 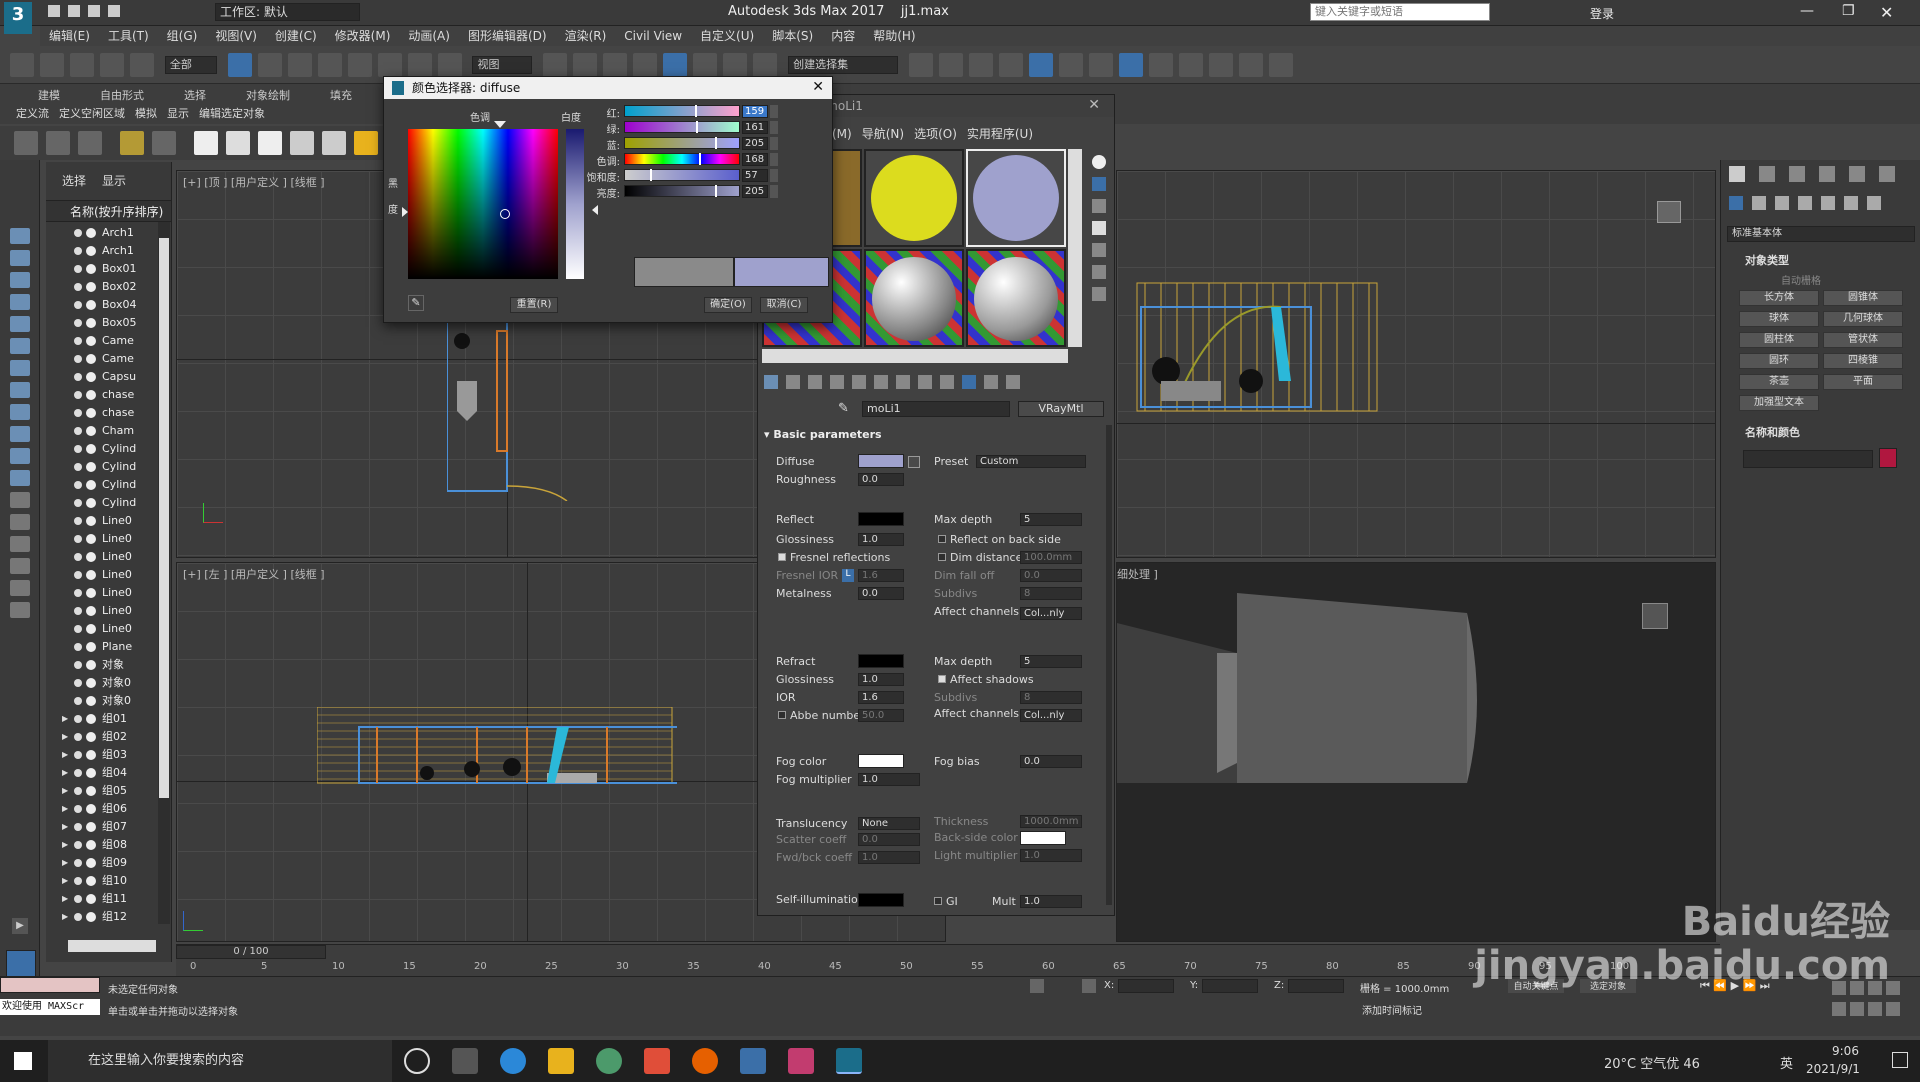 What do you see at coordinates (1146, 986) in the screenshot?
I see `x-coord-field` at bounding box center [1146, 986].